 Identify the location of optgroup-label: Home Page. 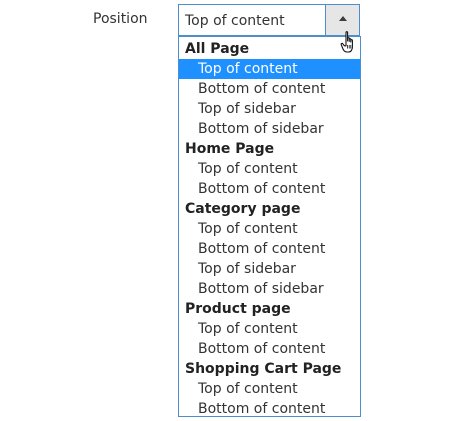
(230, 149).